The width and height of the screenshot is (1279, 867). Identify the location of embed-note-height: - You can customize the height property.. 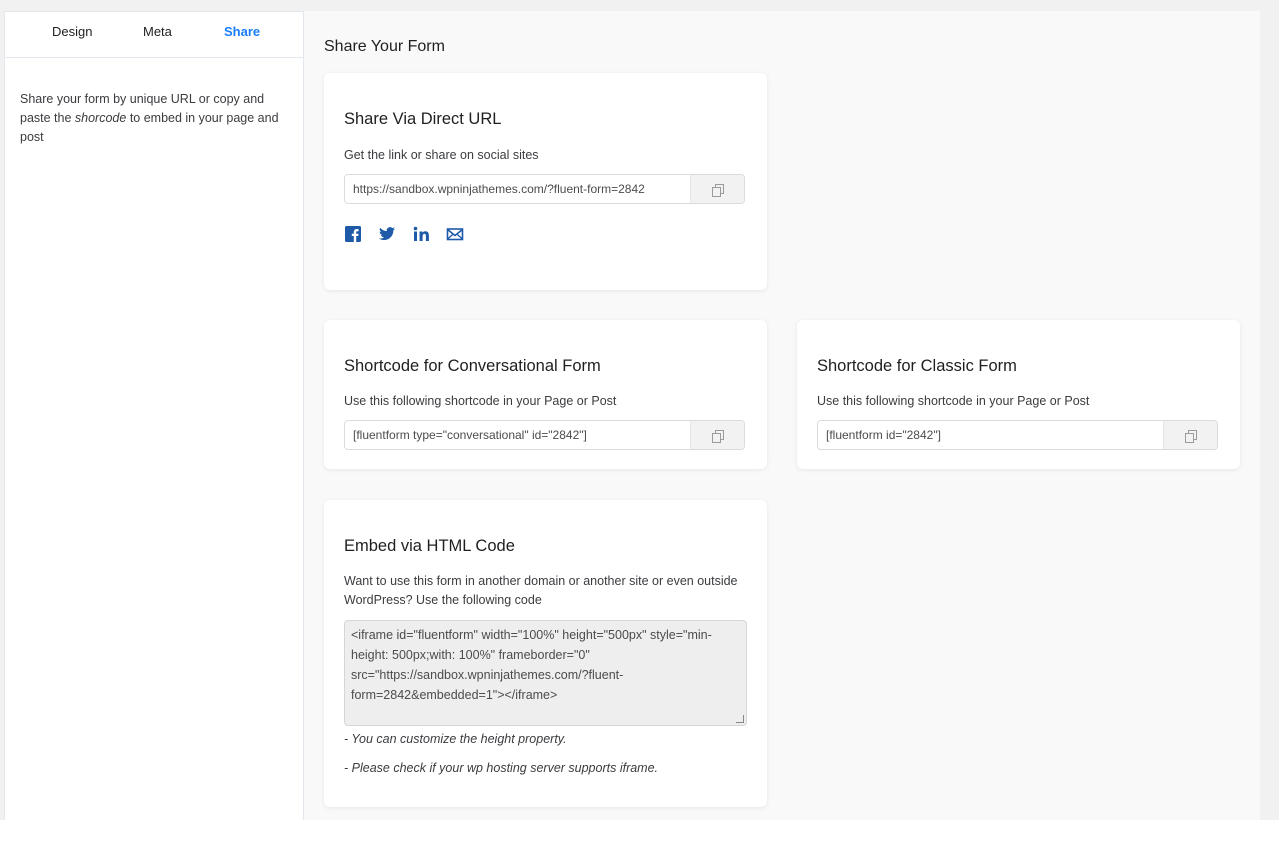
(455, 739).